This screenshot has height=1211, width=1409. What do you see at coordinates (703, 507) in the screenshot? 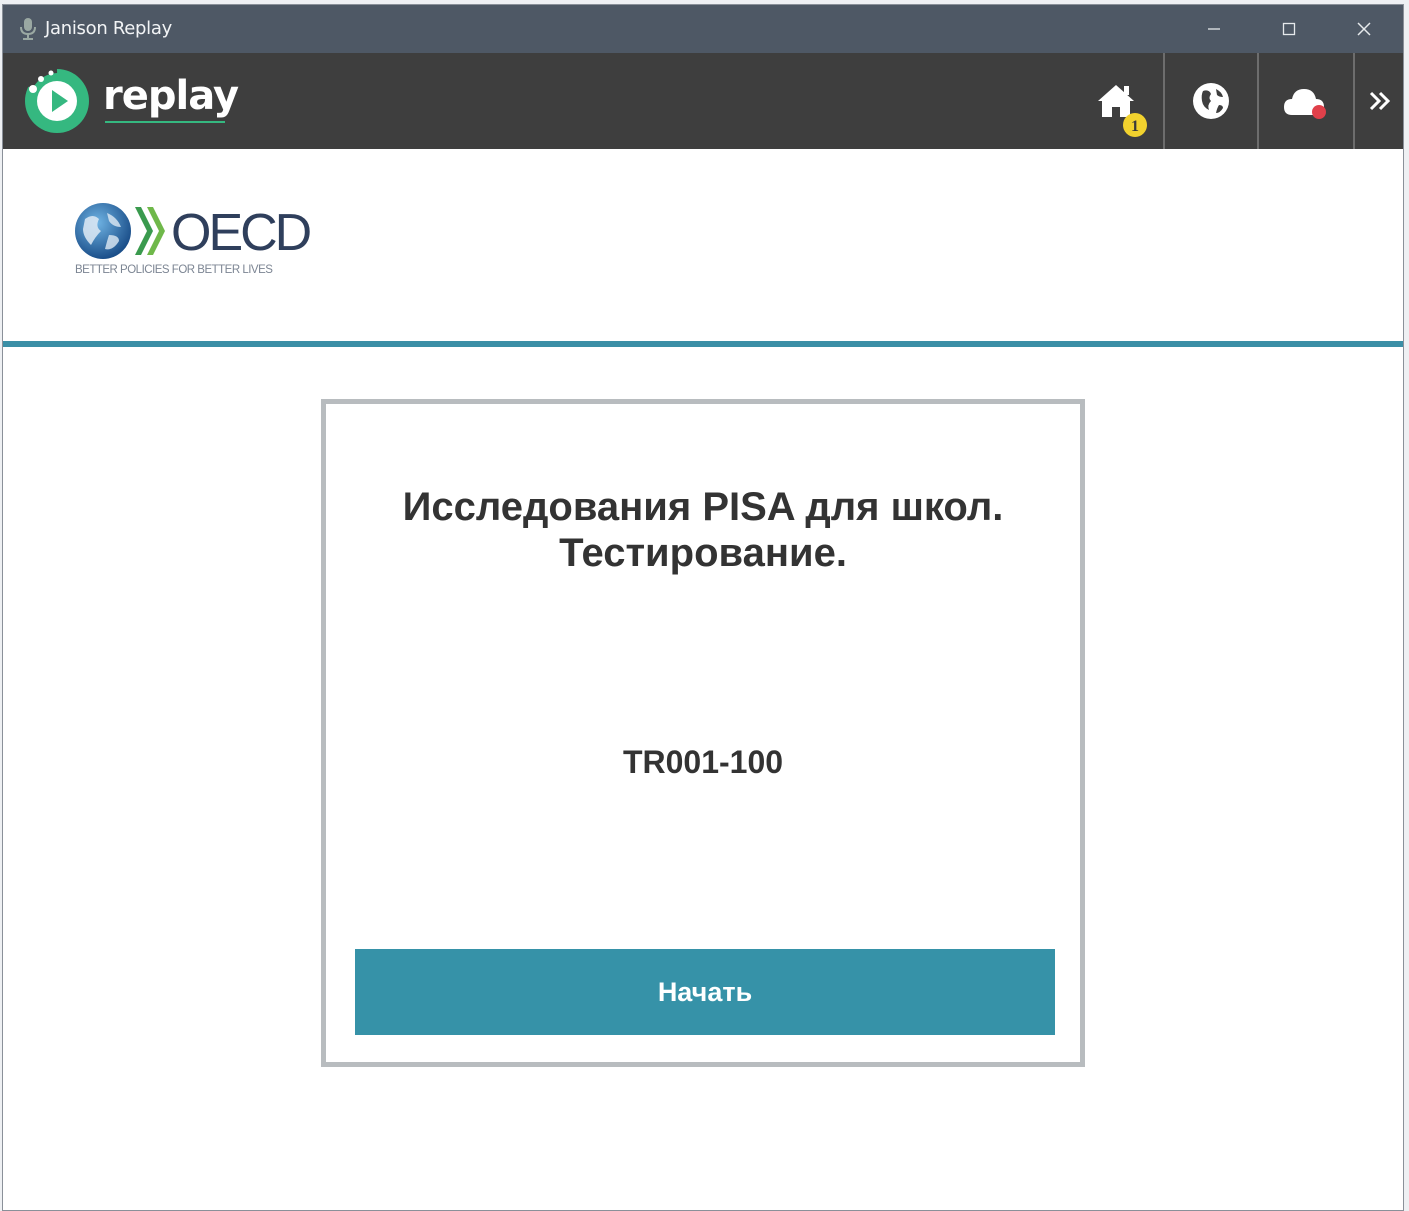
I see `card-title-line1: Исследования PISA для школ.` at bounding box center [703, 507].